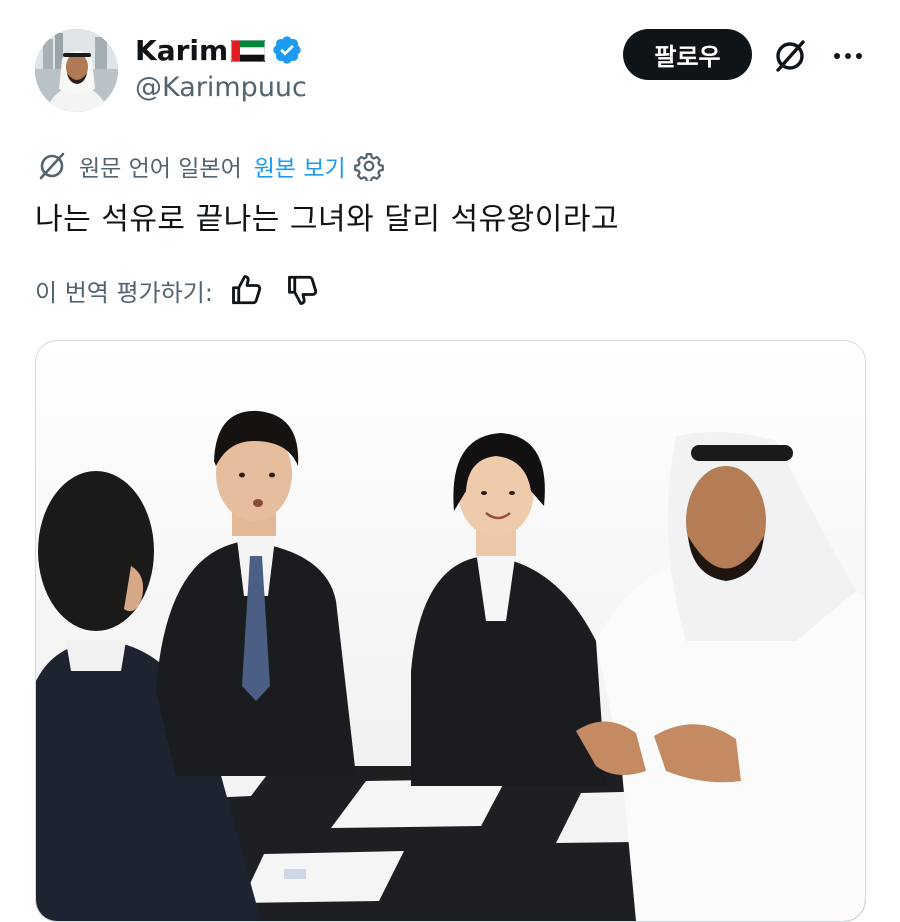  I want to click on author-name: Karim, so click(181, 50).